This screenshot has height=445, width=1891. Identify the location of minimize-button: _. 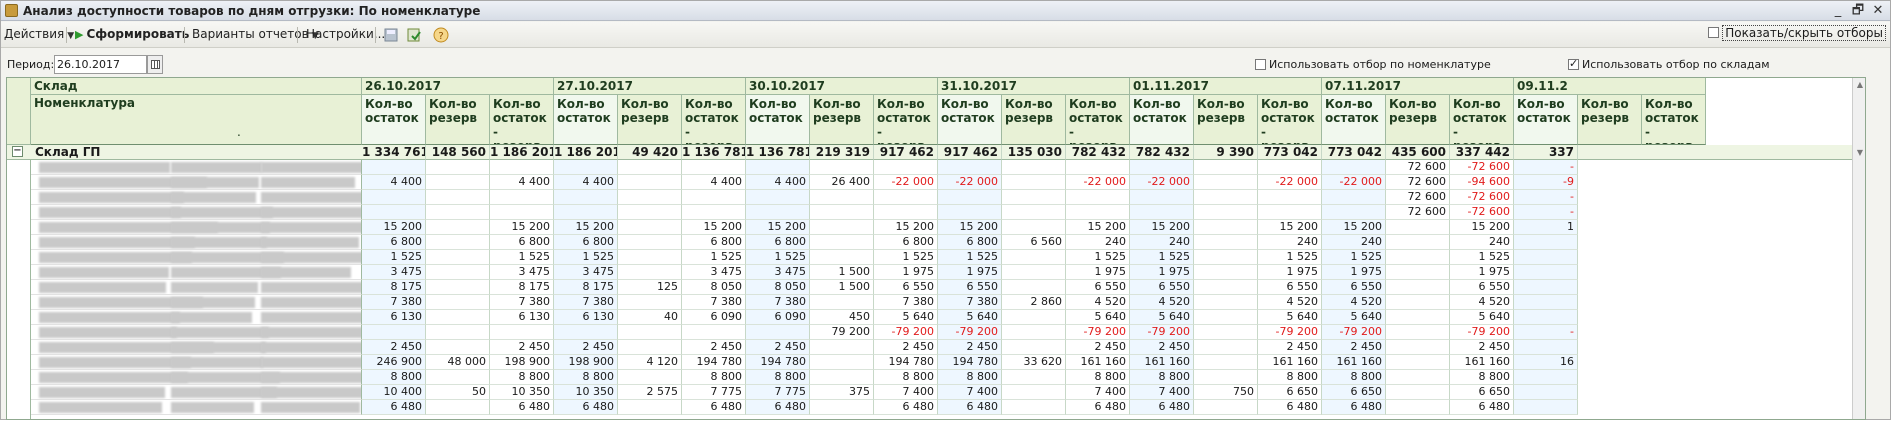
(1838, 11).